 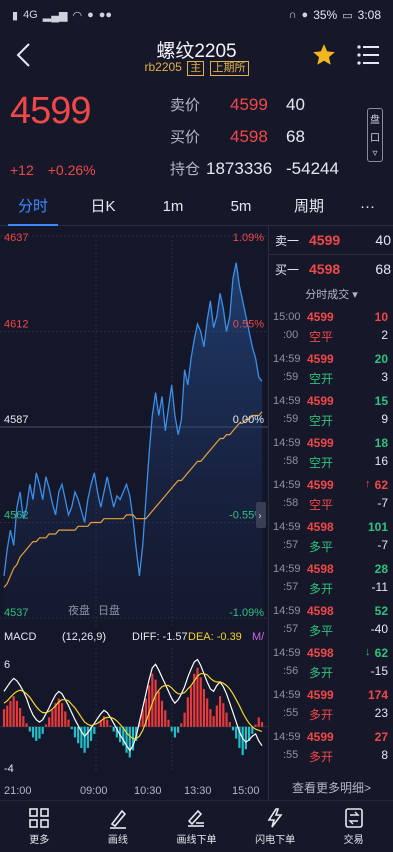 I want to click on star-icon, so click(x=324, y=54).